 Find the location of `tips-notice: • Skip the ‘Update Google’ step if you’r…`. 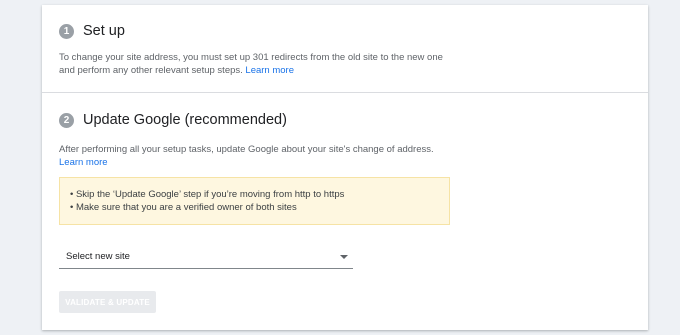

tips-notice: • Skip the ‘Update Google’ step if you’r… is located at coordinates (254, 201).